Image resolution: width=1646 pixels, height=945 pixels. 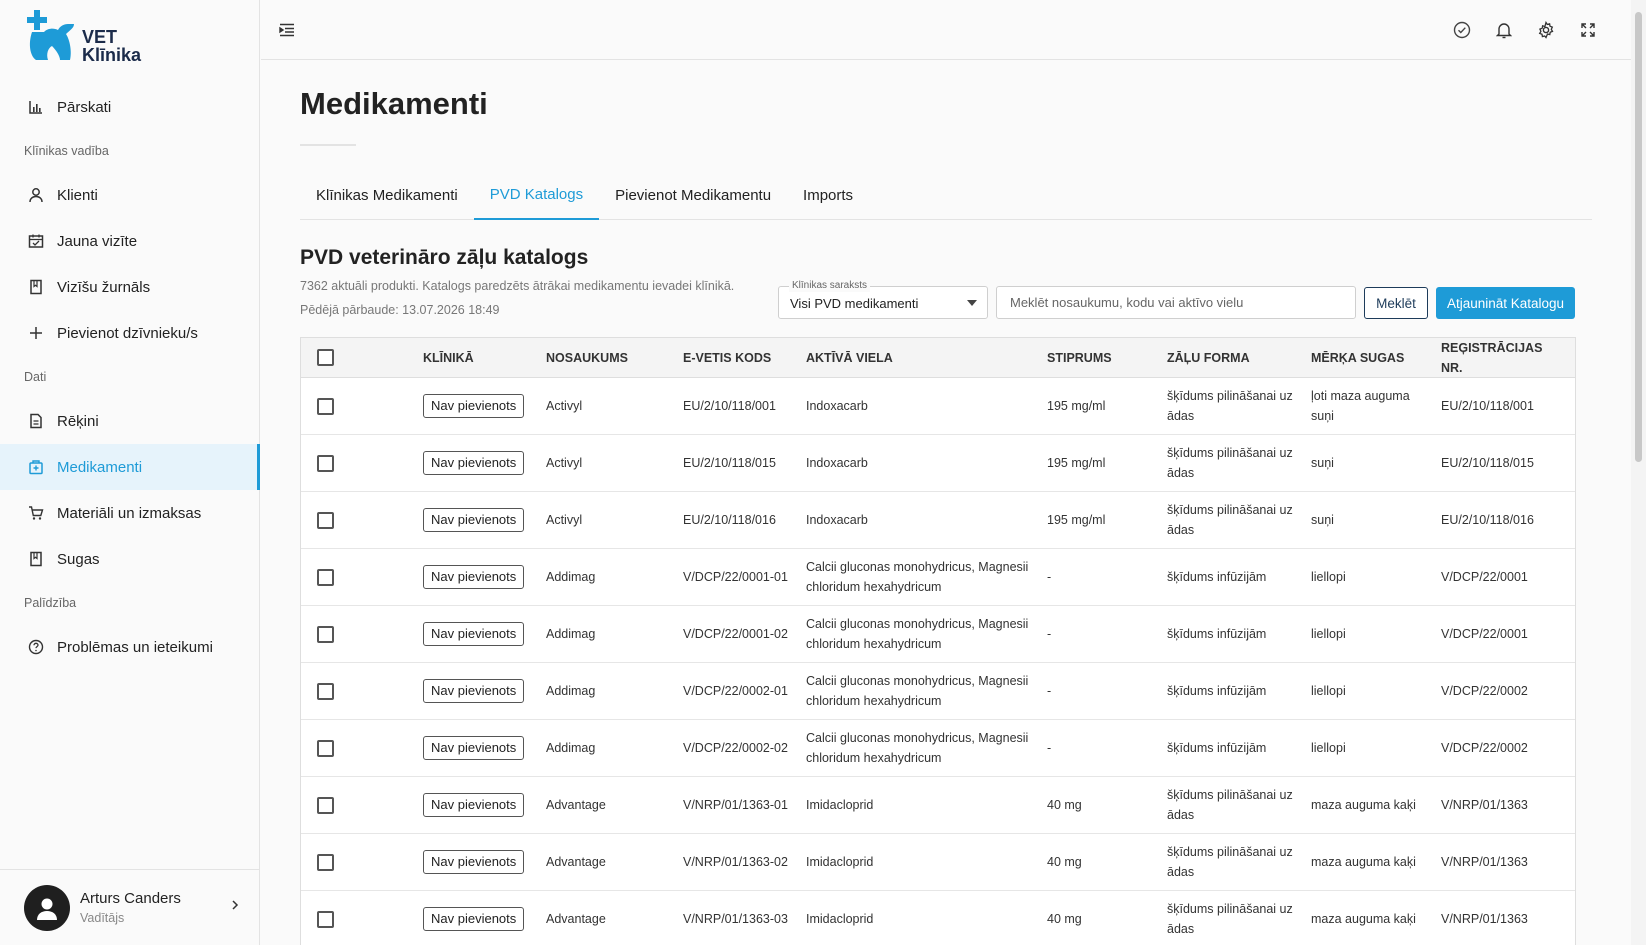 I want to click on tab-imports: Imports, so click(x=828, y=195).